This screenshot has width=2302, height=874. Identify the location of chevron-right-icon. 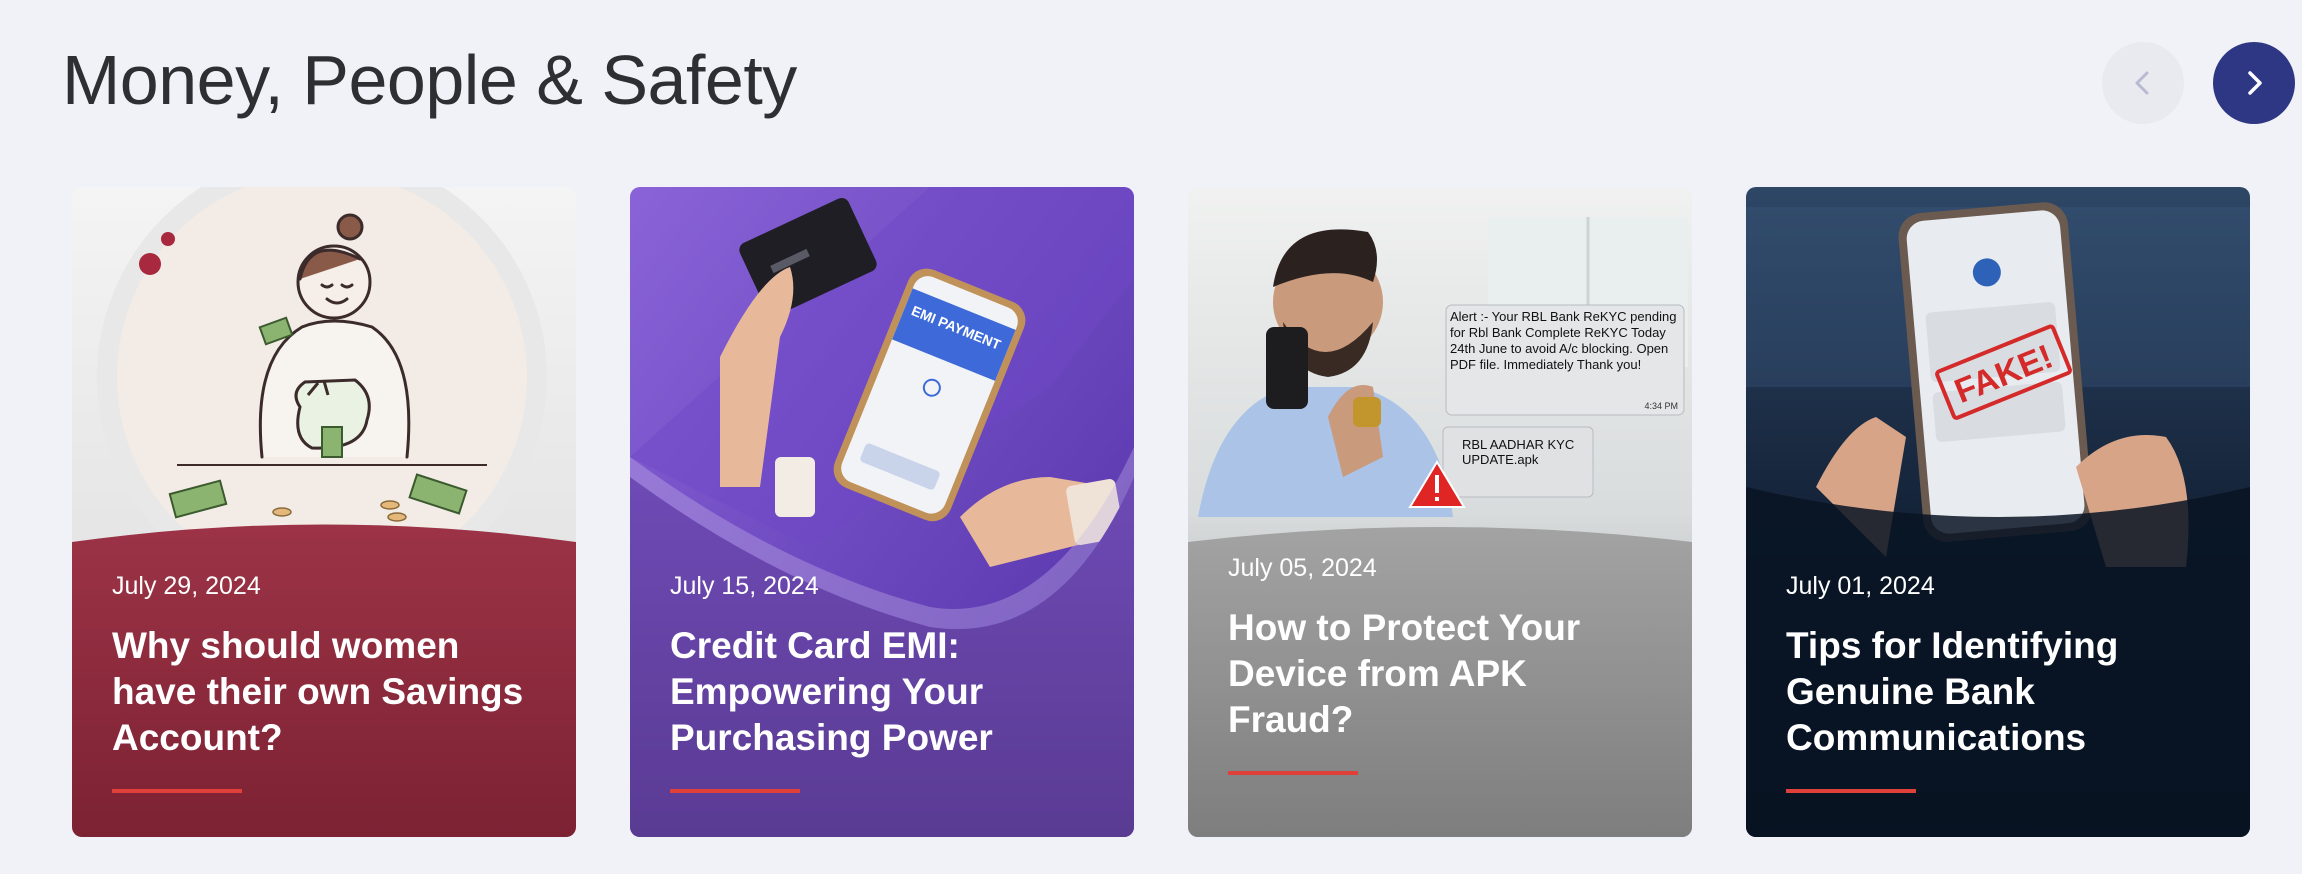
(2255, 83).